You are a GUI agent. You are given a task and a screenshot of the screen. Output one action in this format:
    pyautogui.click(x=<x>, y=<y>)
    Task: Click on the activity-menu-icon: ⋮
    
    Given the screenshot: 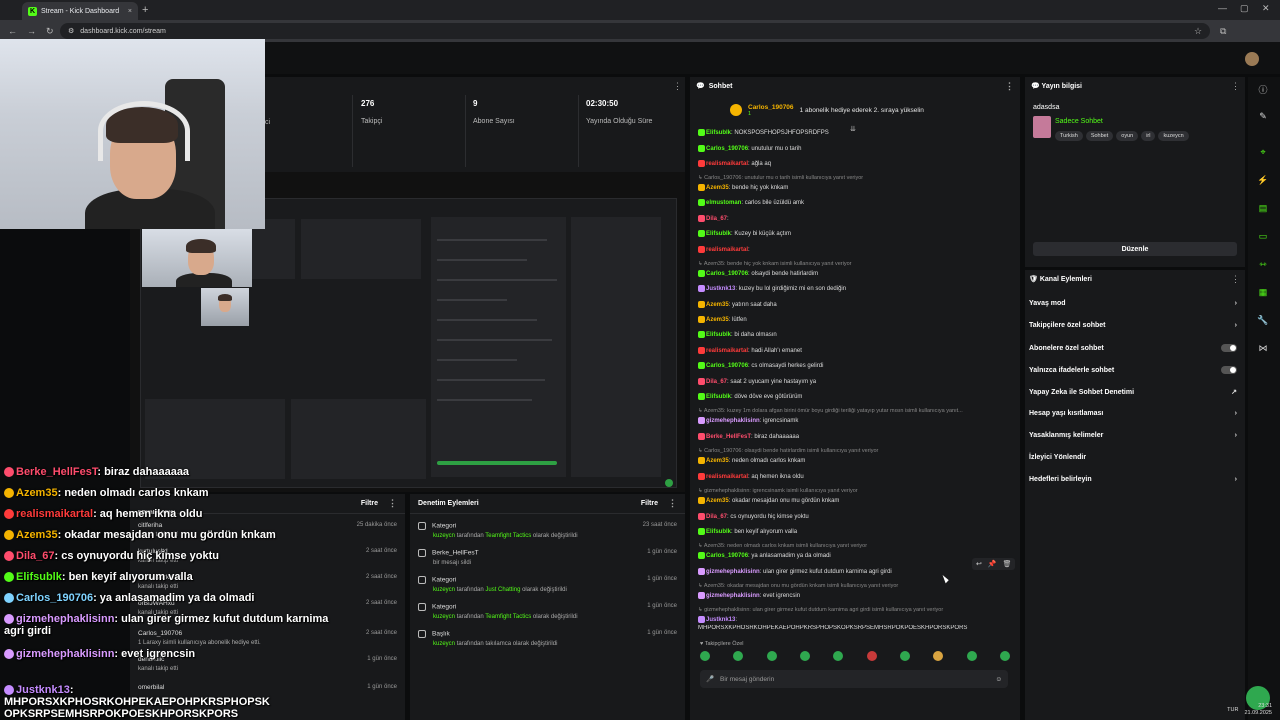 What is the action you would take?
    pyautogui.click(x=392, y=503)
    